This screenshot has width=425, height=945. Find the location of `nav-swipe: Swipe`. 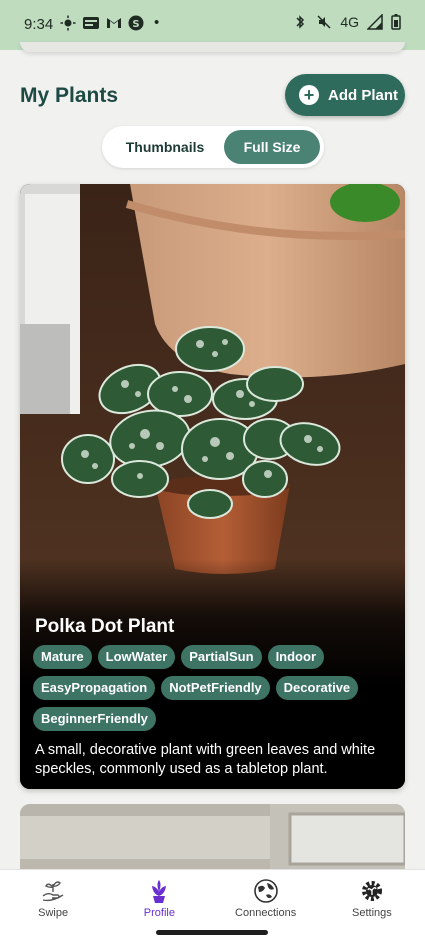

nav-swipe: Swipe is located at coordinates (53, 895).